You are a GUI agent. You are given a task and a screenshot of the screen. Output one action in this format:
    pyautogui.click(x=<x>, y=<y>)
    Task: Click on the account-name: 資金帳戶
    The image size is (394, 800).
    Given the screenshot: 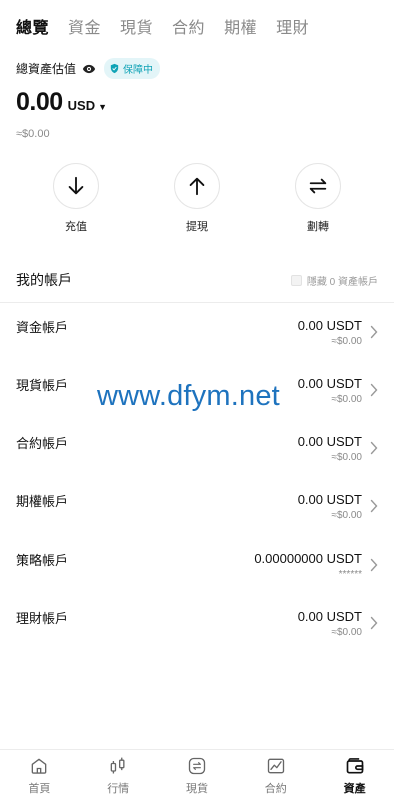 What is the action you would take?
    pyautogui.click(x=42, y=327)
    